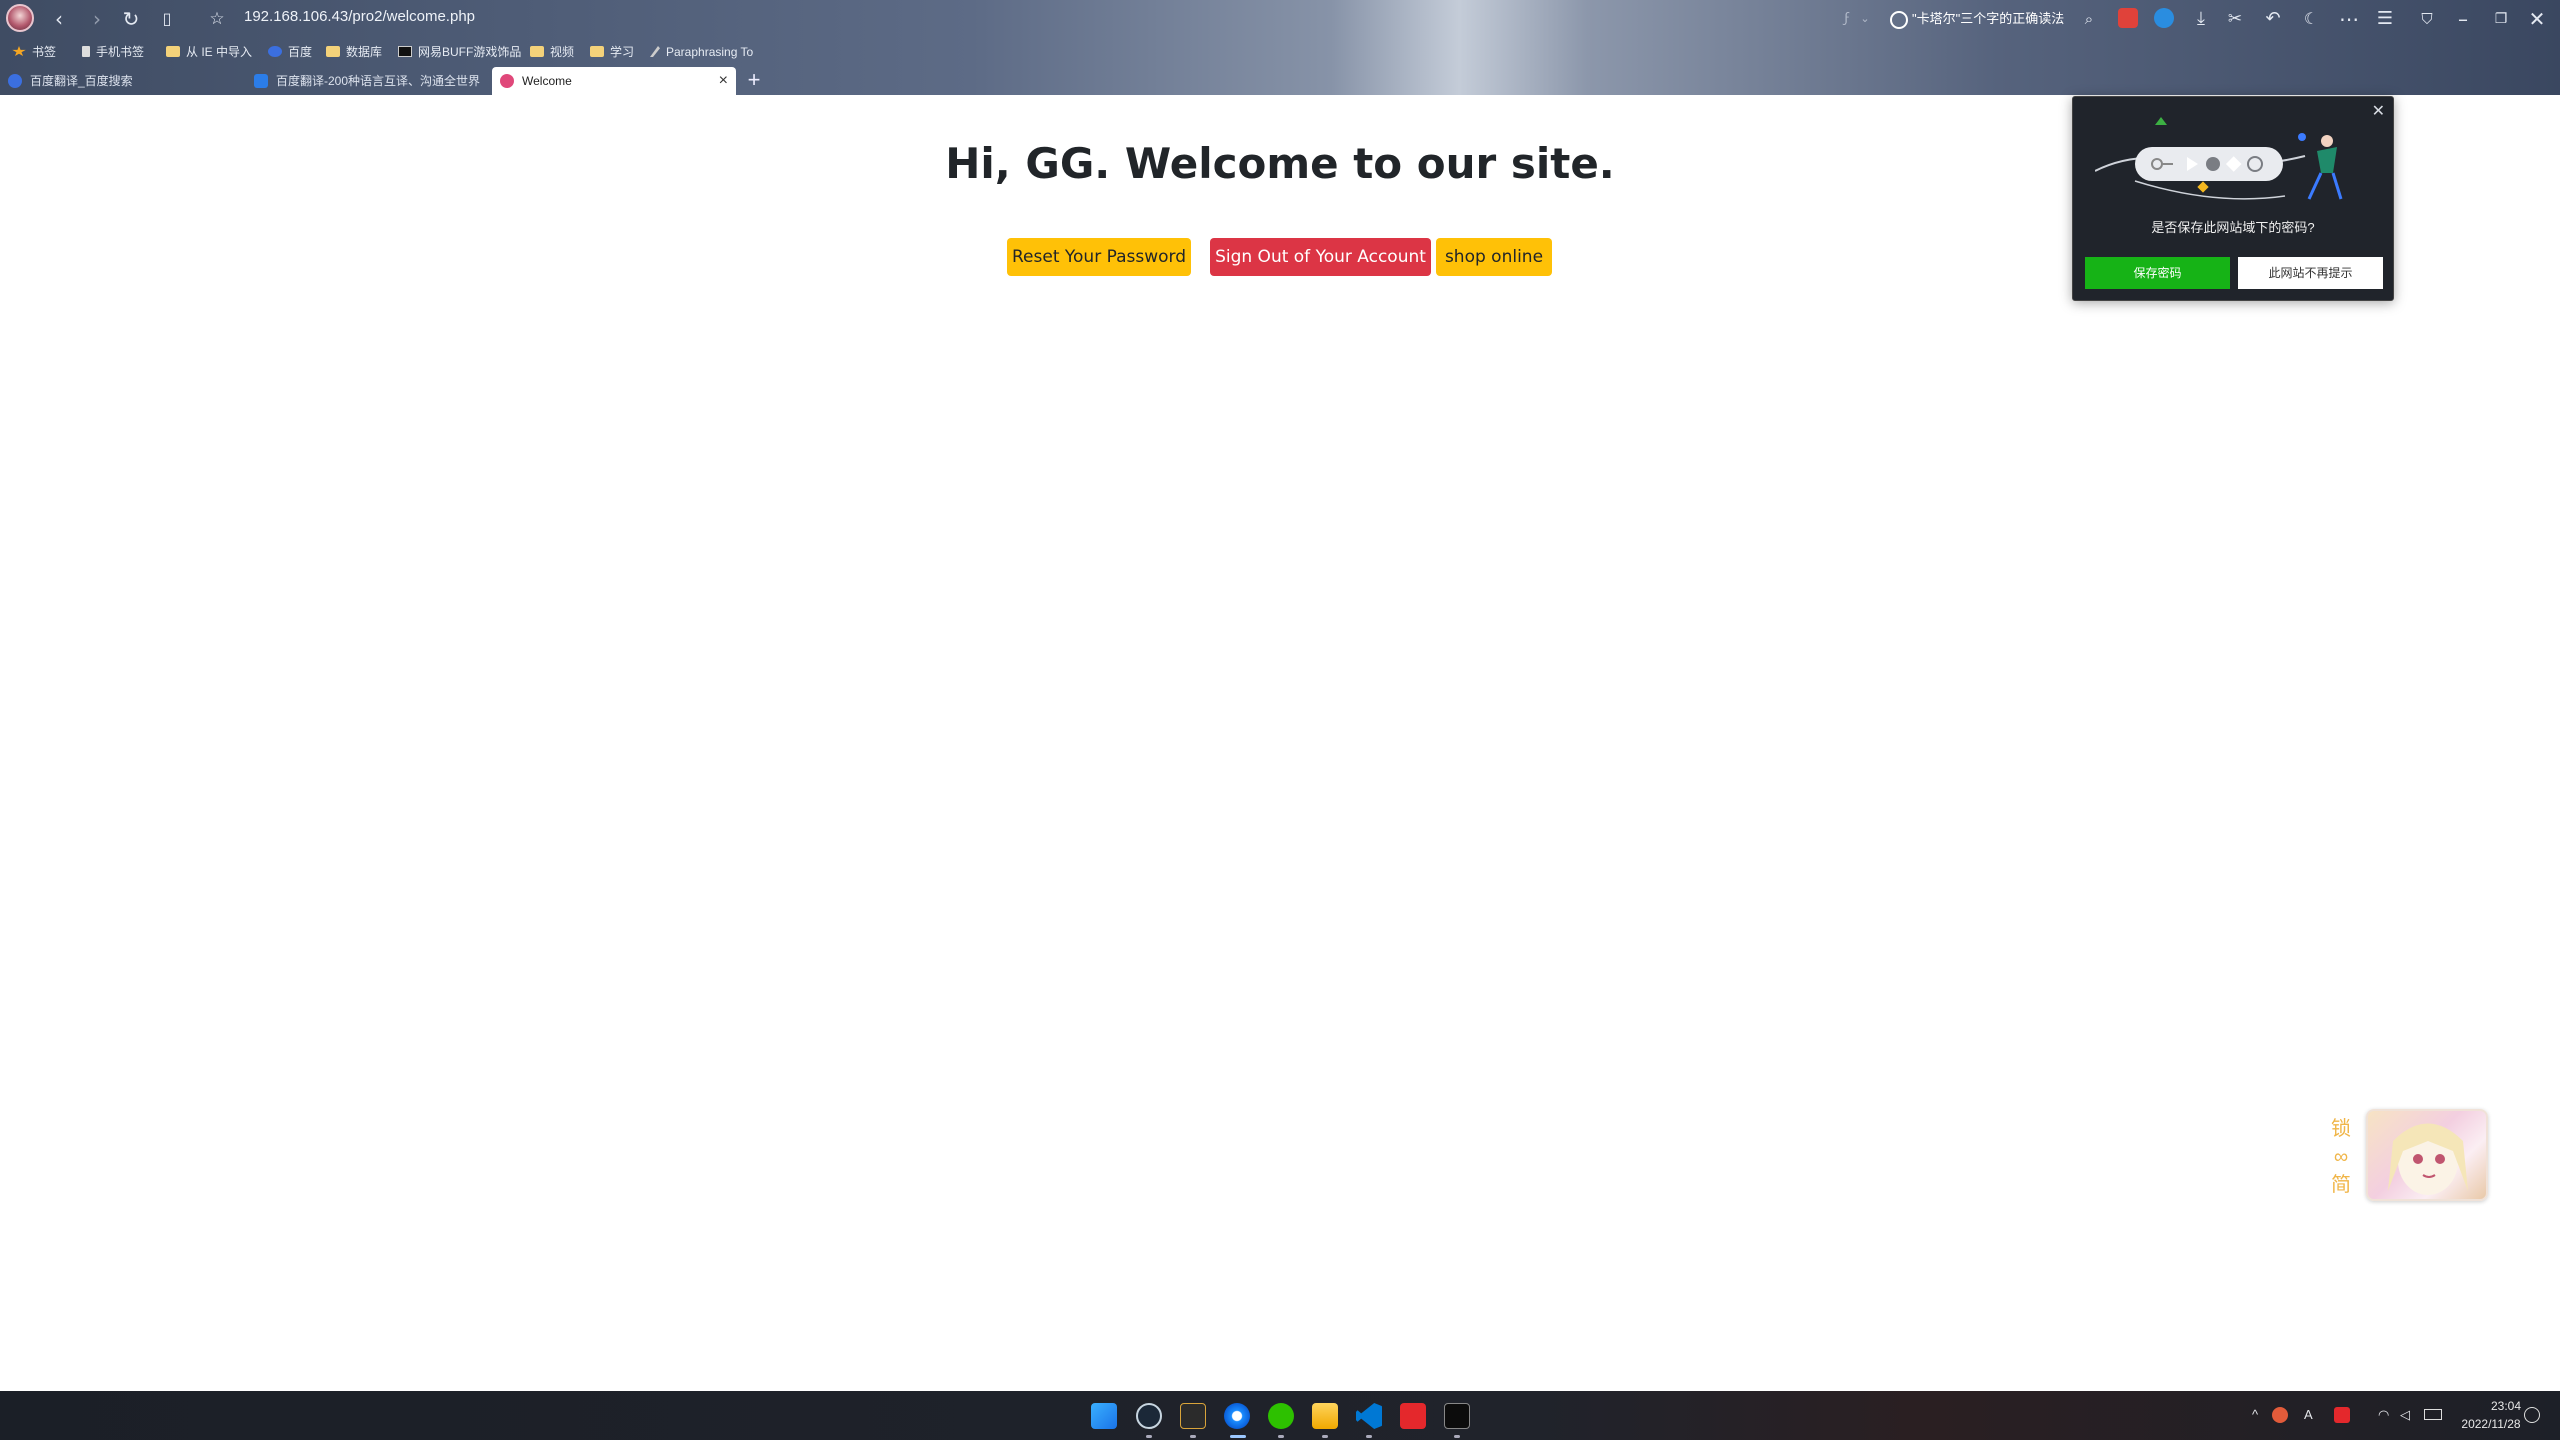  What do you see at coordinates (2201, 19) in the screenshot?
I see `download-icon: ⤓` at bounding box center [2201, 19].